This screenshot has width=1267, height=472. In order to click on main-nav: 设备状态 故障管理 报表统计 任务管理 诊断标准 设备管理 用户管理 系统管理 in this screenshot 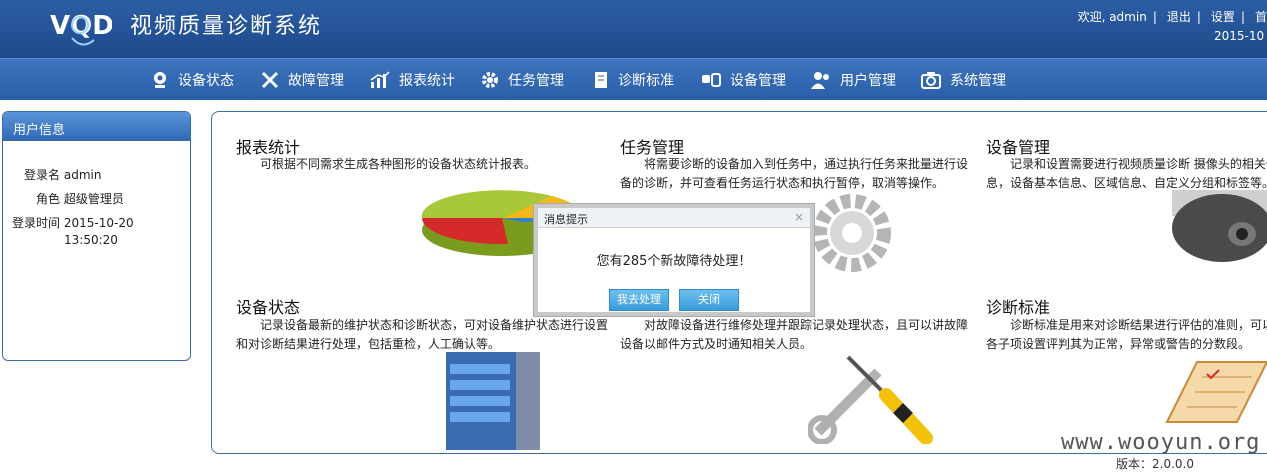, I will do `click(633, 79)`.